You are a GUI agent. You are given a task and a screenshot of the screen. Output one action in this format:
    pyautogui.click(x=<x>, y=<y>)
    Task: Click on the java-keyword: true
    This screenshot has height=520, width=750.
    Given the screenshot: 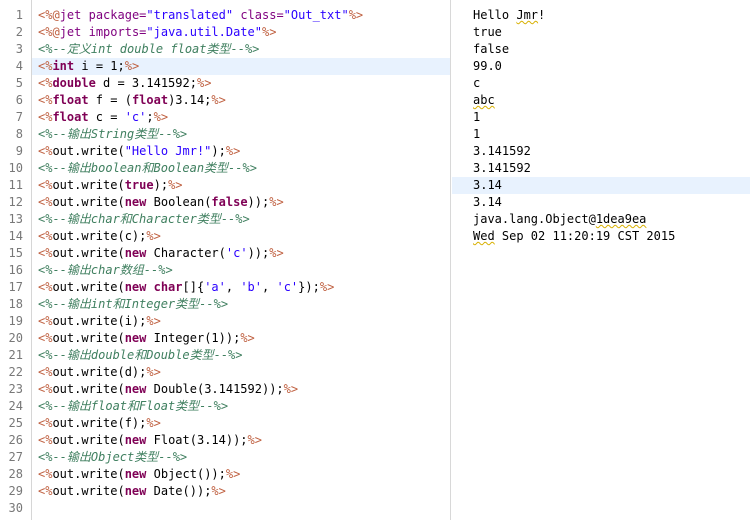 What is the action you would take?
    pyautogui.click(x=139, y=185)
    